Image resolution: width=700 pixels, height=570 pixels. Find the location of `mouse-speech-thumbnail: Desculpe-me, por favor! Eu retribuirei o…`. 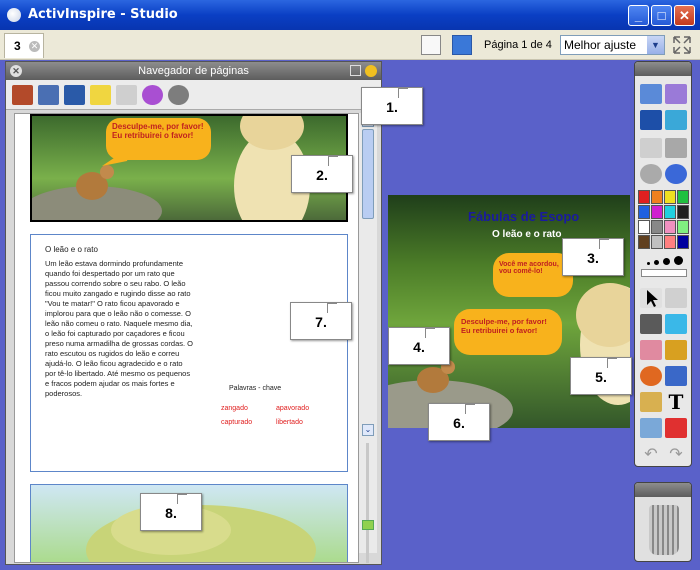

mouse-speech-thumbnail: Desculpe-me, por favor! Eu retribuirei o… is located at coordinates (158, 139).